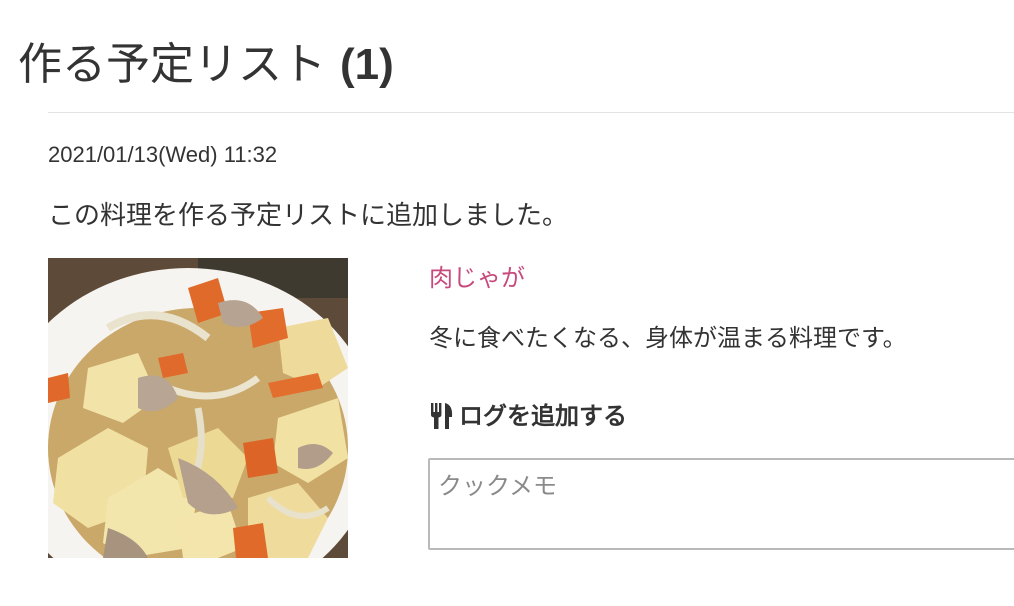  I want to click on log-heading: ログを追加する, so click(528, 416).